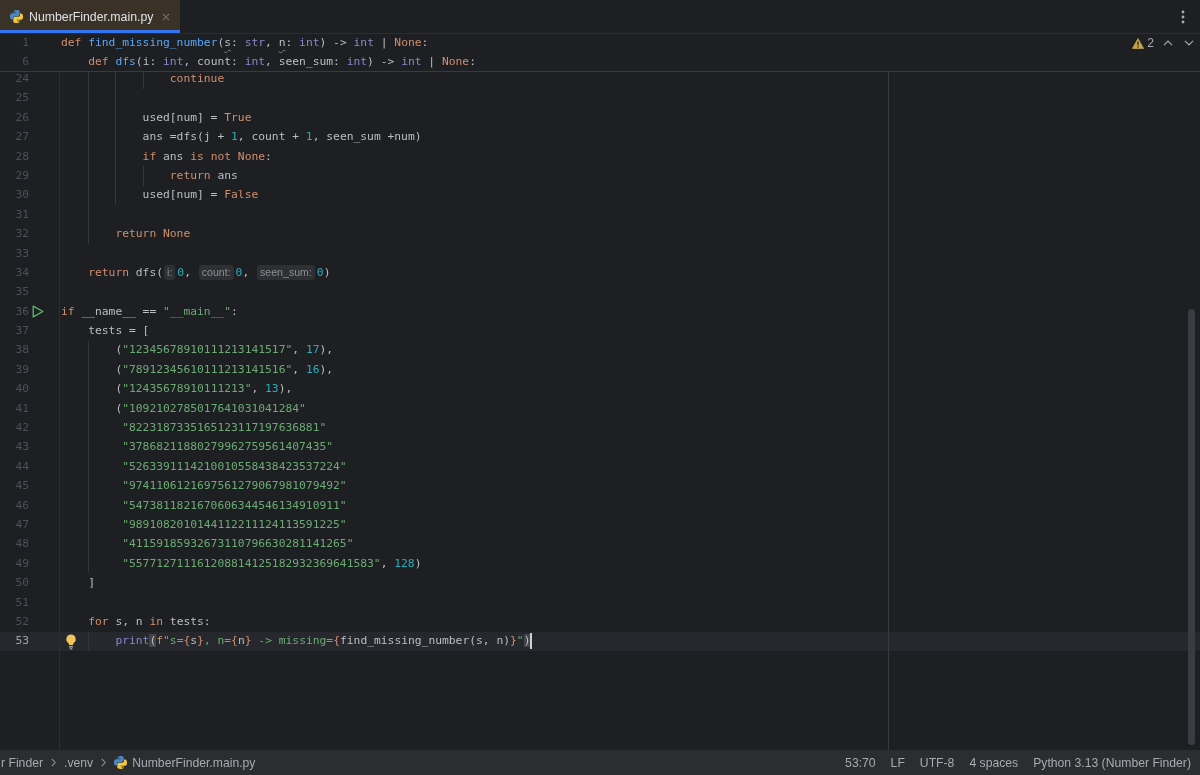 The width and height of the screenshot is (1200, 775). Describe the element at coordinates (282, 61) in the screenshot. I see `code-text: def dfs(i: int, count: int, seen_sum: int) -> int | None:` at that location.